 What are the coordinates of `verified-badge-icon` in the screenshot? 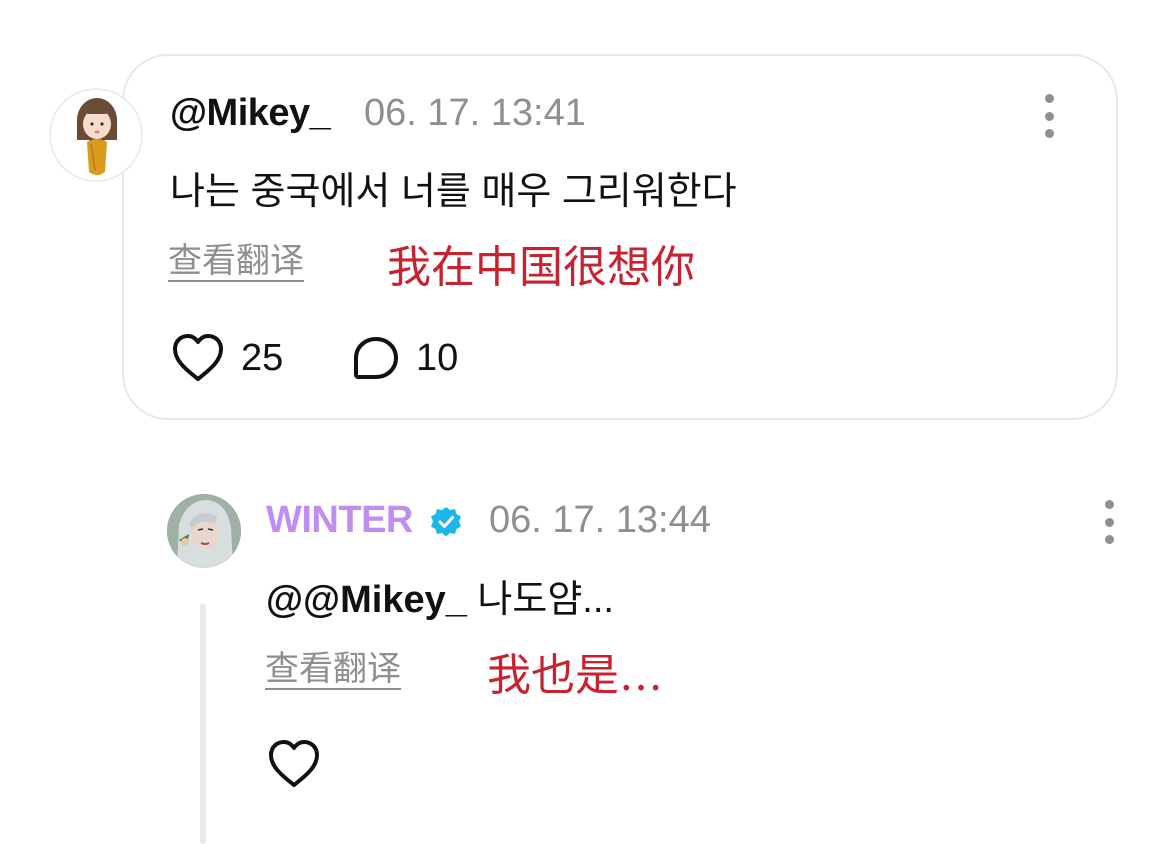 It's located at (446, 522).